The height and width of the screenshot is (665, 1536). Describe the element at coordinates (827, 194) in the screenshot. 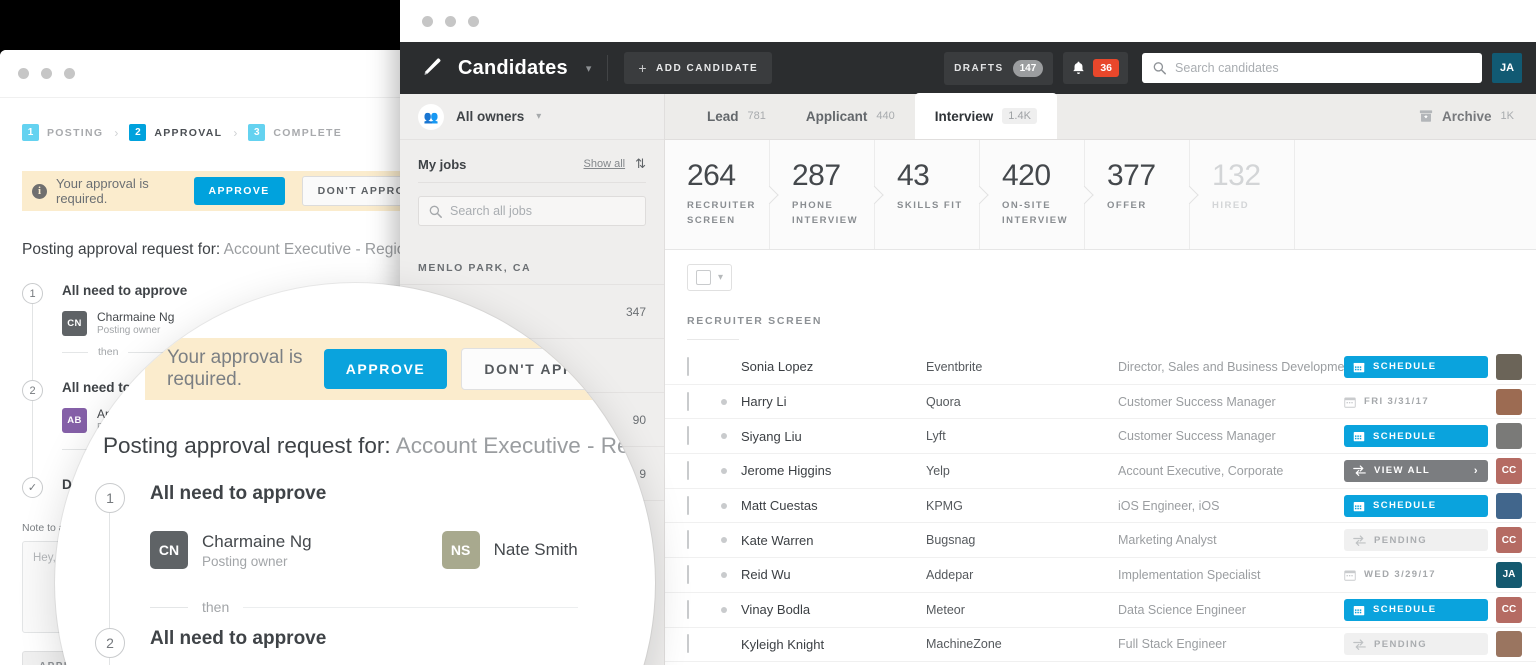

I see `pipeline-stage-phone-interview: 287 PHONE INTERVIEW` at that location.